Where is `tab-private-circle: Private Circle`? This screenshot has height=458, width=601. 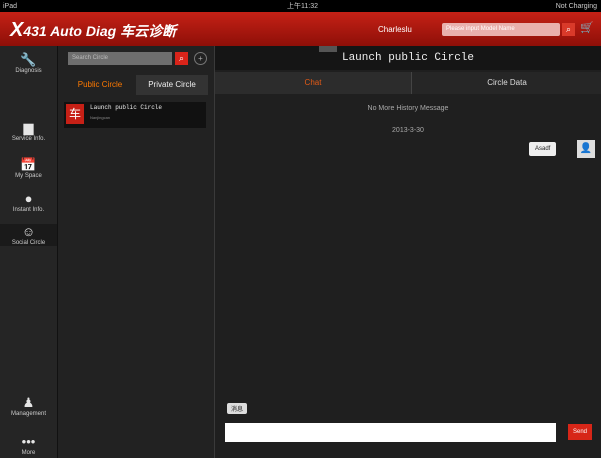 tab-private-circle: Private Circle is located at coordinates (172, 85).